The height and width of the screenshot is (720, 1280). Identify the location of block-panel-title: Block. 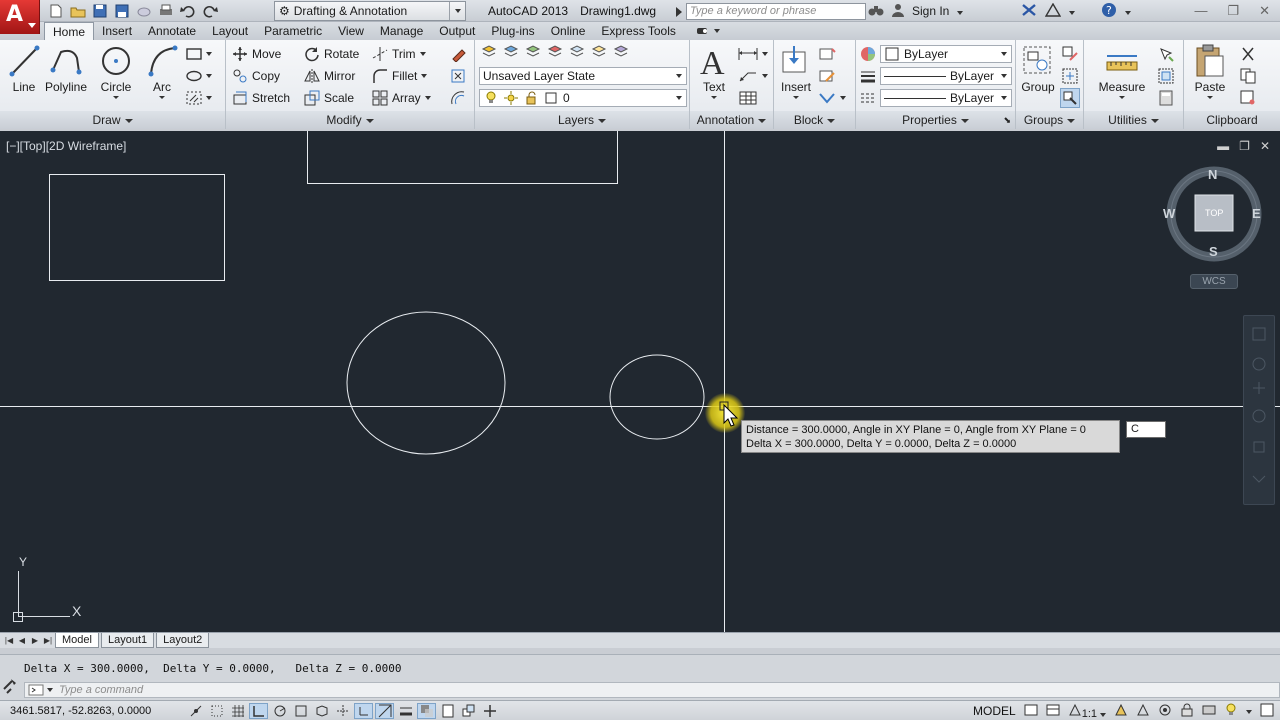
(814, 120).